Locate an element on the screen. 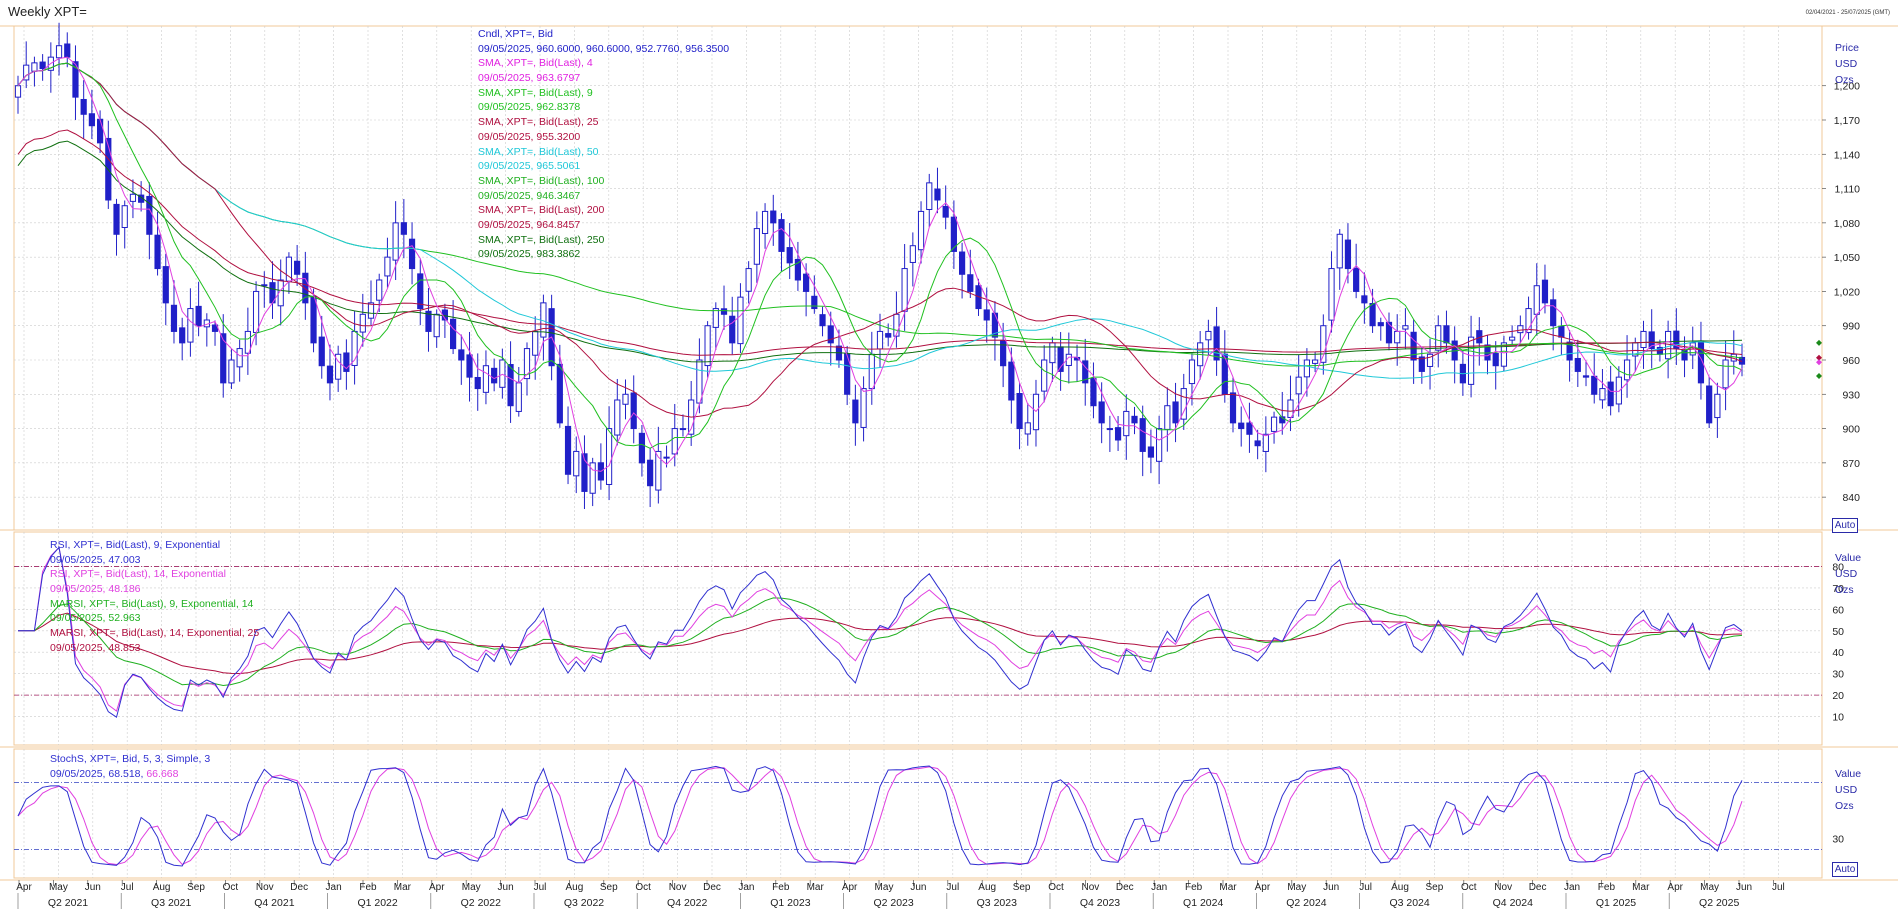 This screenshot has height=912, width=1898. month-label: Apr is located at coordinates (850, 887).